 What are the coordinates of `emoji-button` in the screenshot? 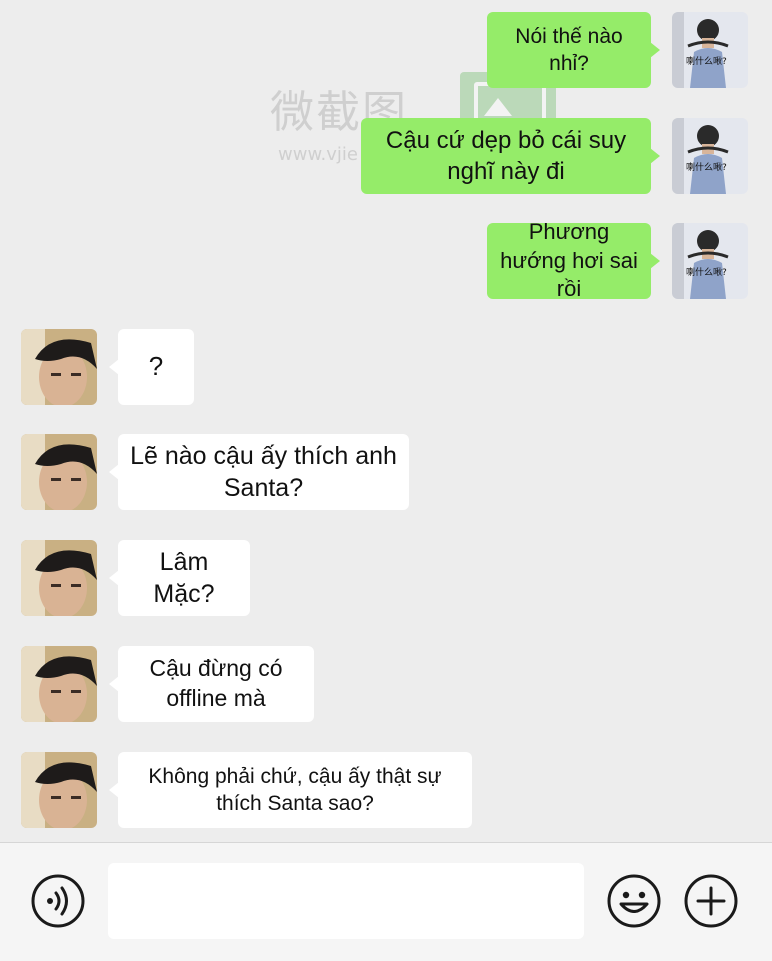 It's located at (634, 901).